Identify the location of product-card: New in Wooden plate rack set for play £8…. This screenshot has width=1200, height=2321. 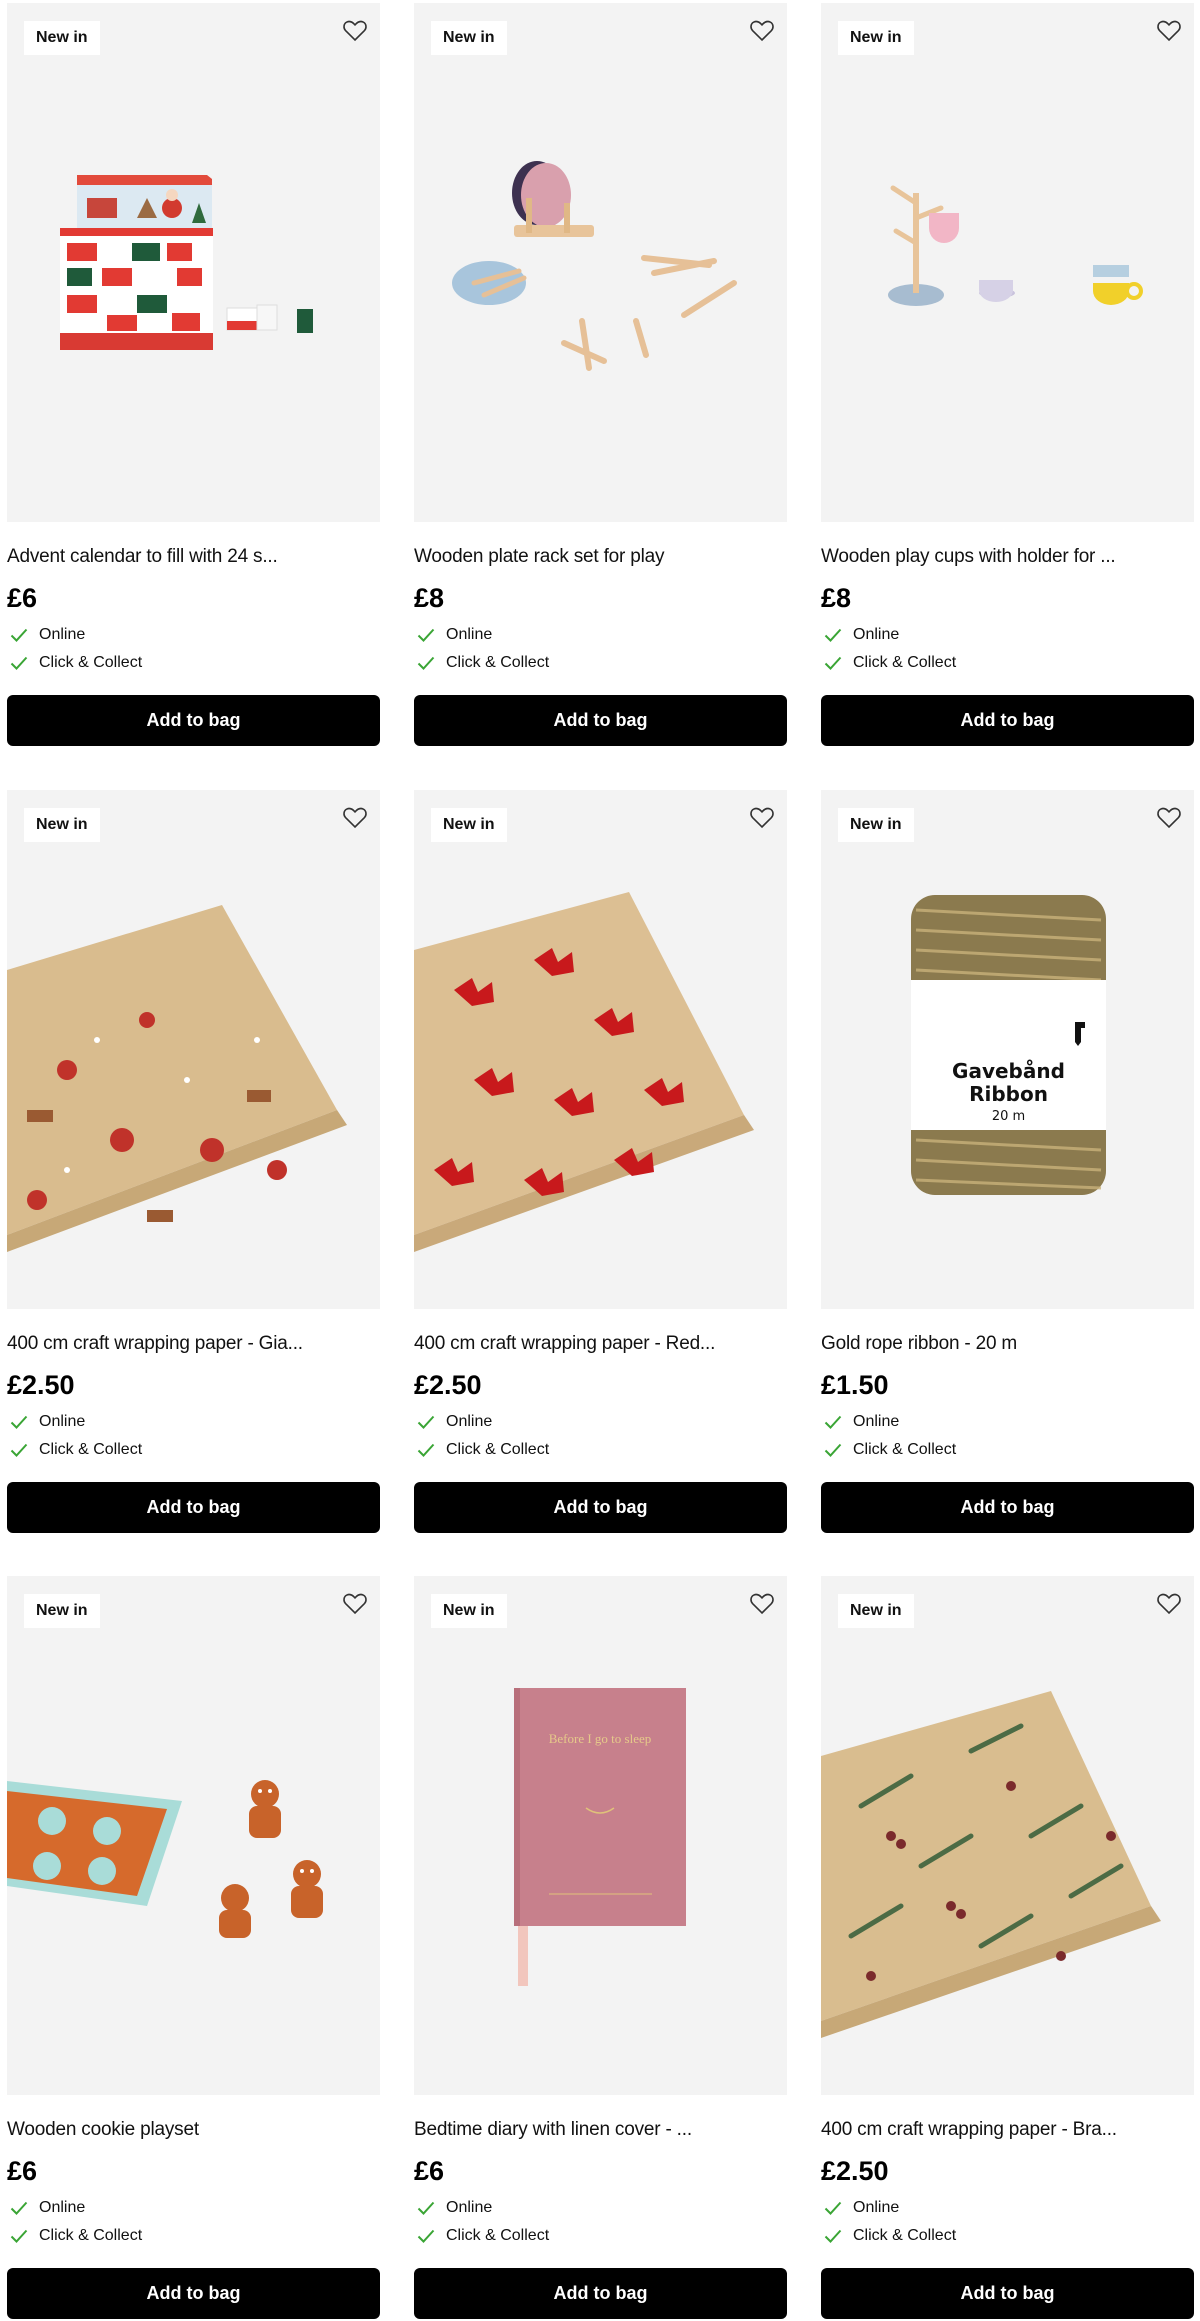
(600, 375).